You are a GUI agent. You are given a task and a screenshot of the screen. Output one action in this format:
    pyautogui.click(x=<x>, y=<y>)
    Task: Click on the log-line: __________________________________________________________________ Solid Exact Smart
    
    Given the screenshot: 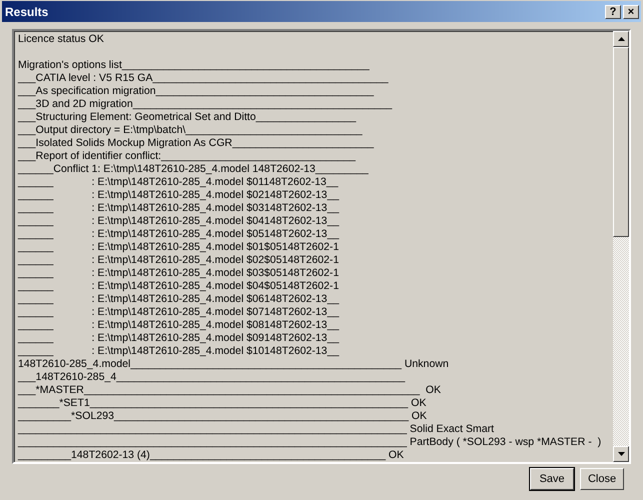 What is the action you would take?
    pyautogui.click(x=256, y=429)
    